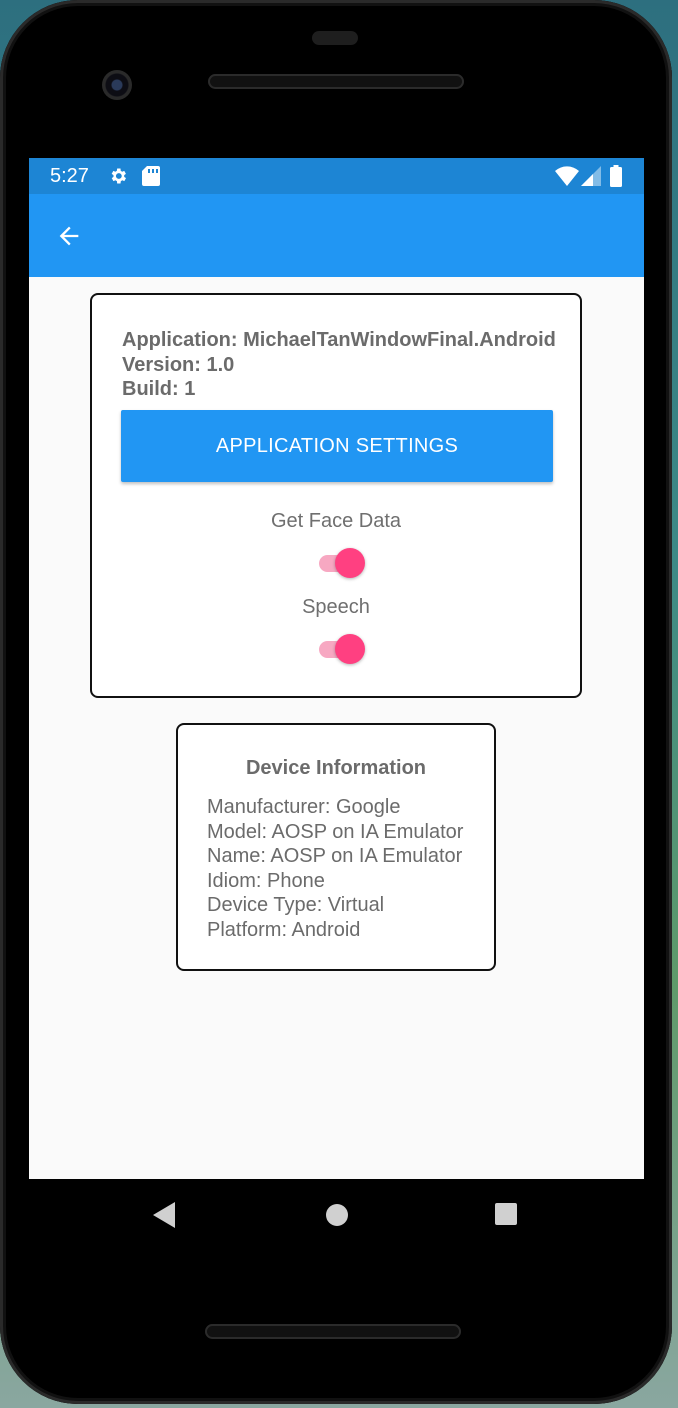 This screenshot has height=1408, width=678. Describe the element at coordinates (335, 856) in the screenshot. I see `name-text: Name: AOSP on IA Emulator` at that location.